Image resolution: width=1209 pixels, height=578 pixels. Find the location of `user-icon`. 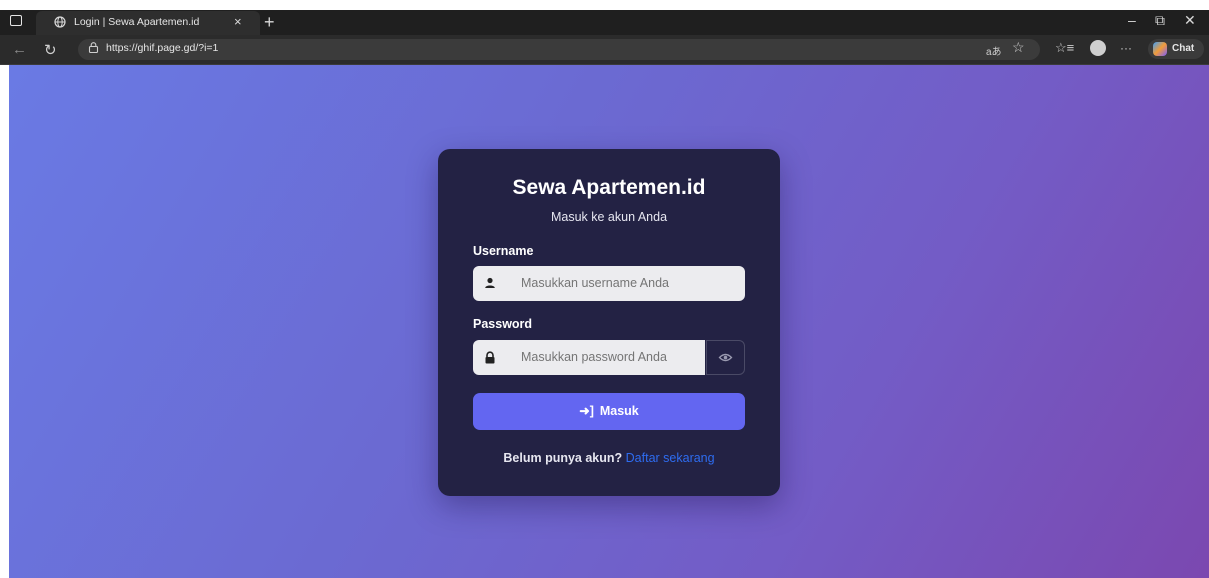

user-icon is located at coordinates (490, 282).